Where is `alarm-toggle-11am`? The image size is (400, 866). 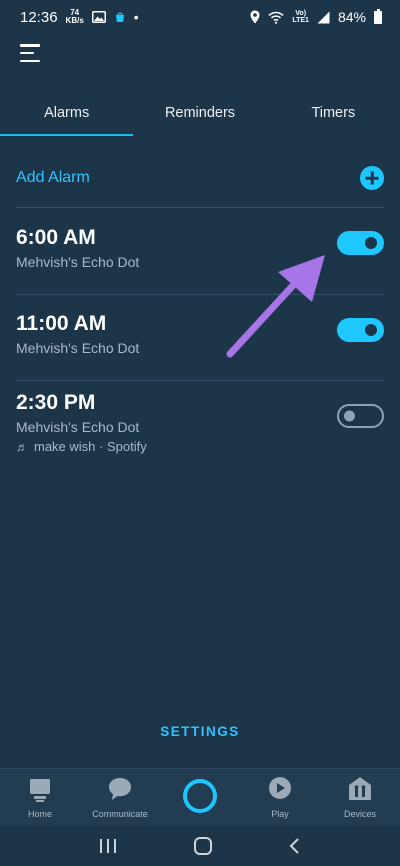
alarm-toggle-11am is located at coordinates (360, 330).